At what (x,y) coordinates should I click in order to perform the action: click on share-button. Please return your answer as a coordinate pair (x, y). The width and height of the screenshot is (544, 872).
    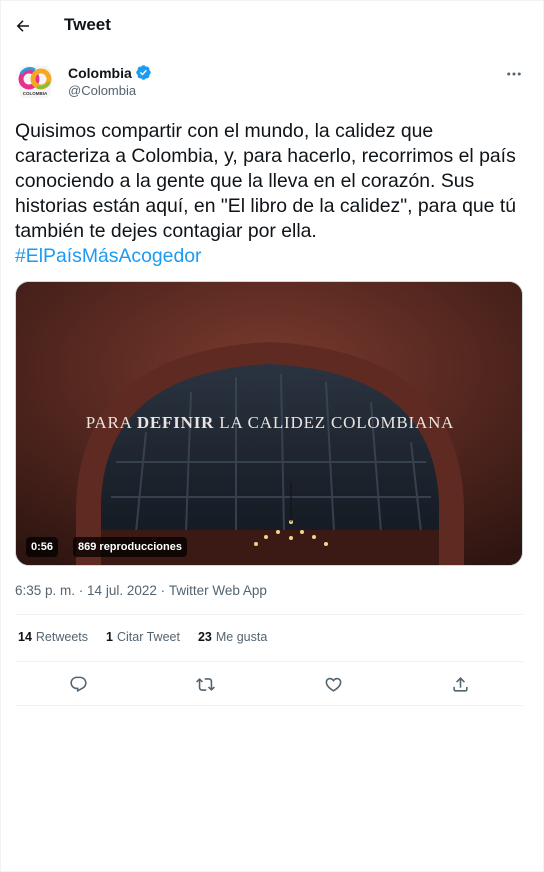
    Looking at the image, I should click on (460, 684).